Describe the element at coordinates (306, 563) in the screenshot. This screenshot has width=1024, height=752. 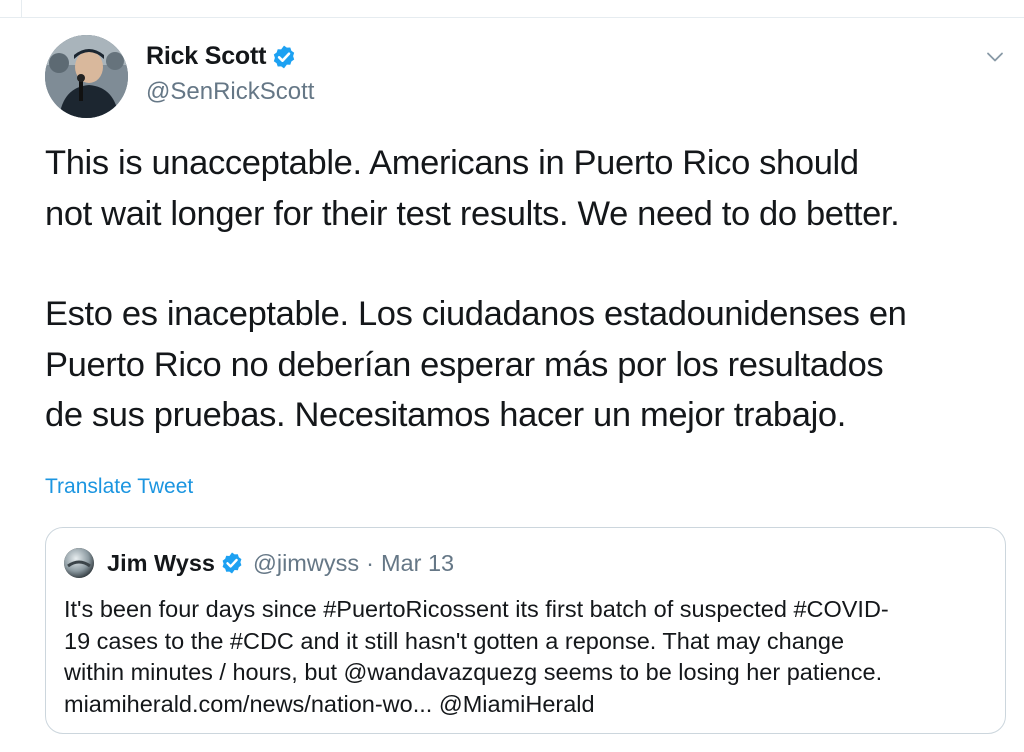
I see `quote-author-handle: @jimwyss` at that location.